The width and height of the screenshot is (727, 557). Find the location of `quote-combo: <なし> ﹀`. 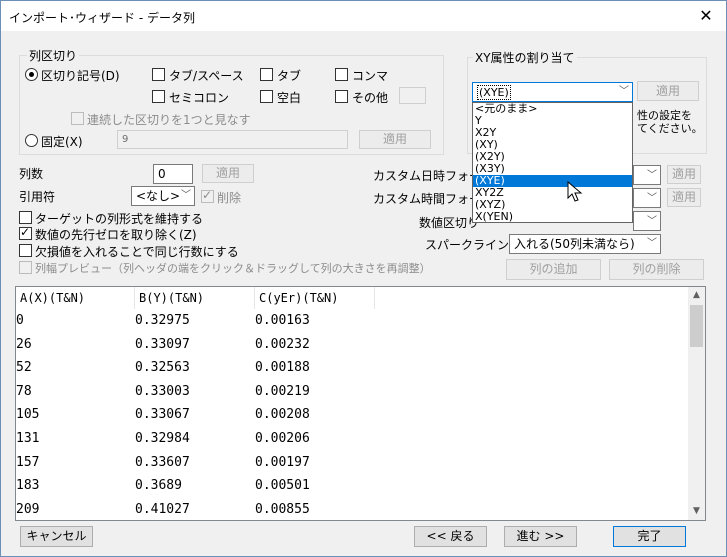

quote-combo: <なし> ﹀ is located at coordinates (163, 196).